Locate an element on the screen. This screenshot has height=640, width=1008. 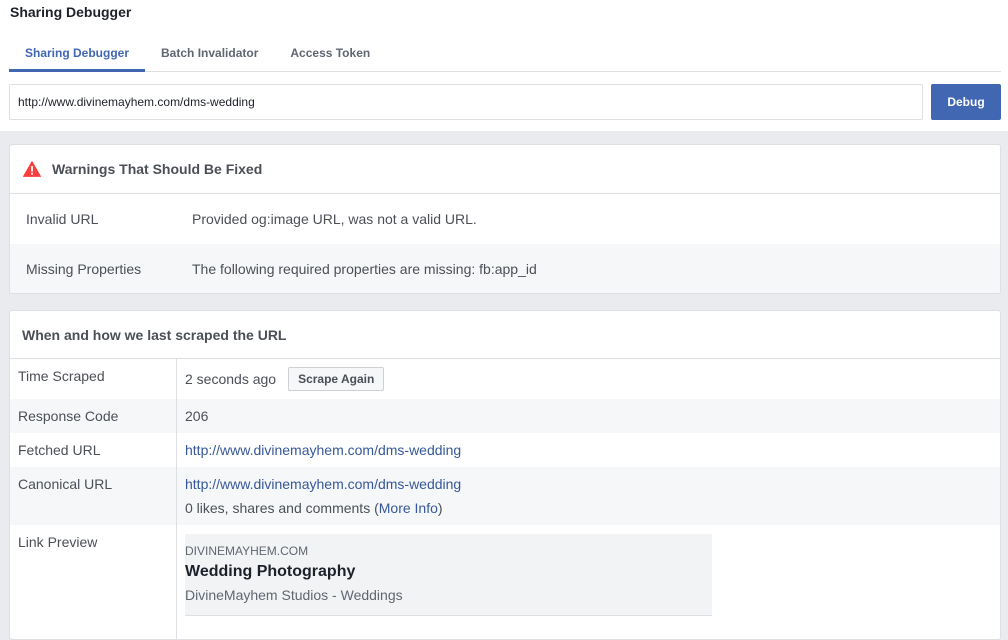
likes-close-paren: ) is located at coordinates (440, 508).